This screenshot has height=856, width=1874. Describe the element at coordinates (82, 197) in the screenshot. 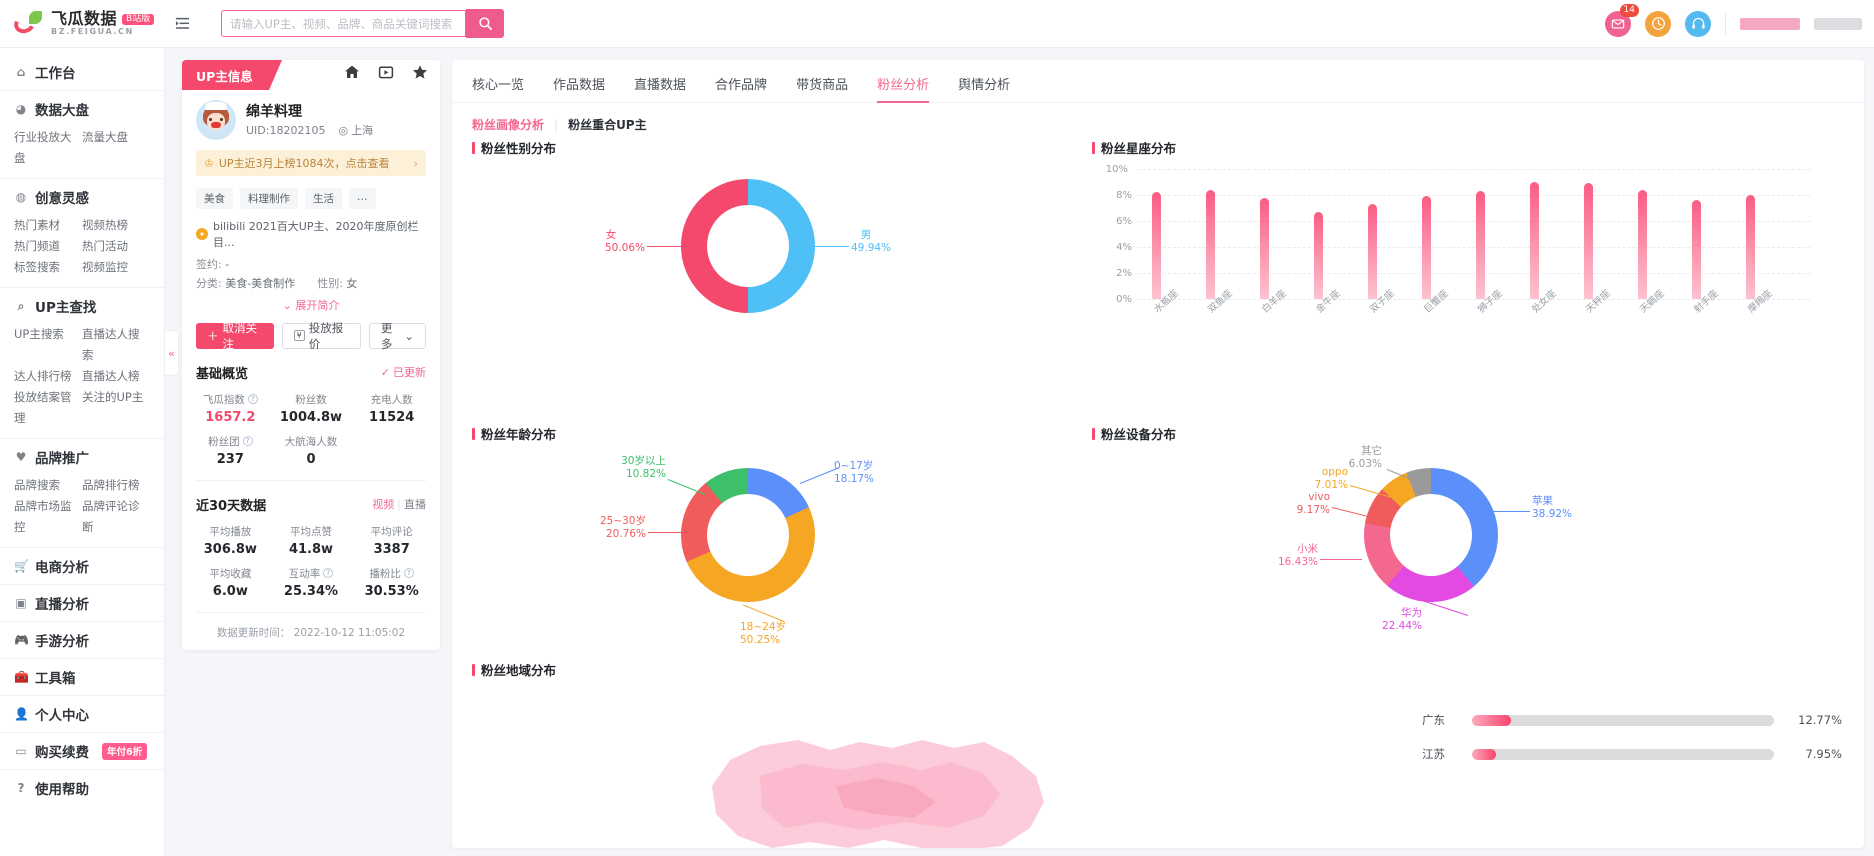

I see `sidebar-item-inspiration: ◍ 创意灵感` at that location.